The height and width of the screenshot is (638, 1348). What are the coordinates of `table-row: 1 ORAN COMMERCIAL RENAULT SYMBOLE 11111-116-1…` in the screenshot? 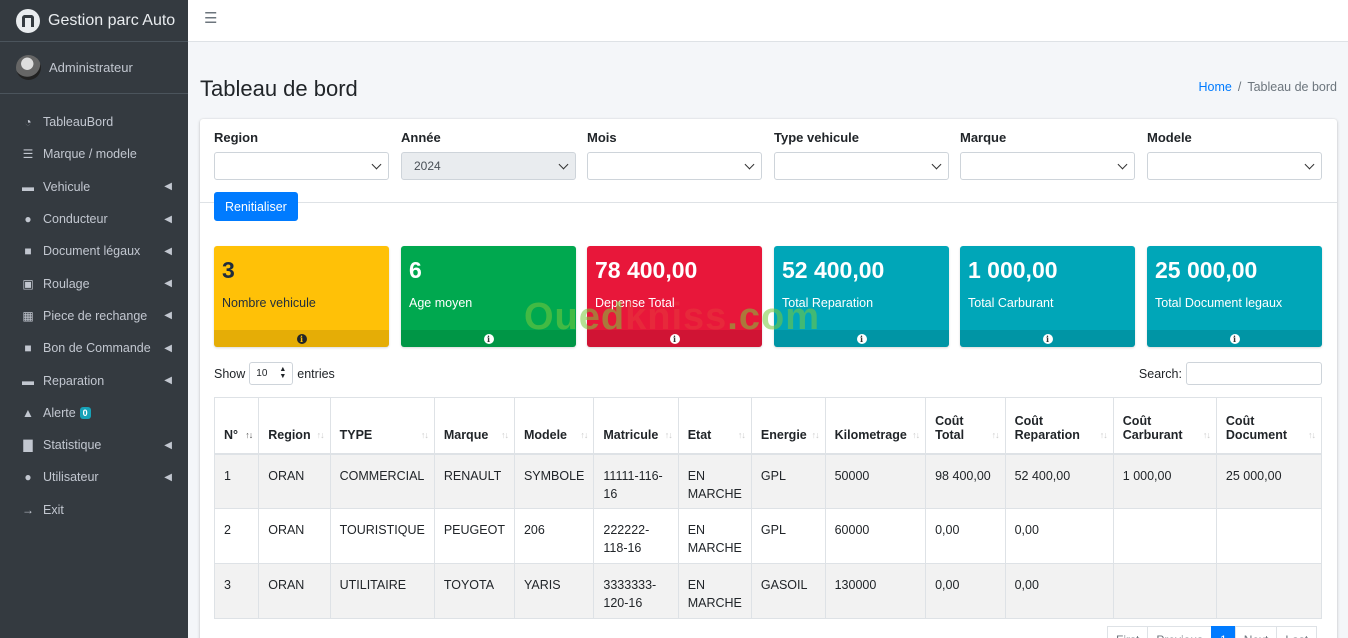 It's located at (768, 481).